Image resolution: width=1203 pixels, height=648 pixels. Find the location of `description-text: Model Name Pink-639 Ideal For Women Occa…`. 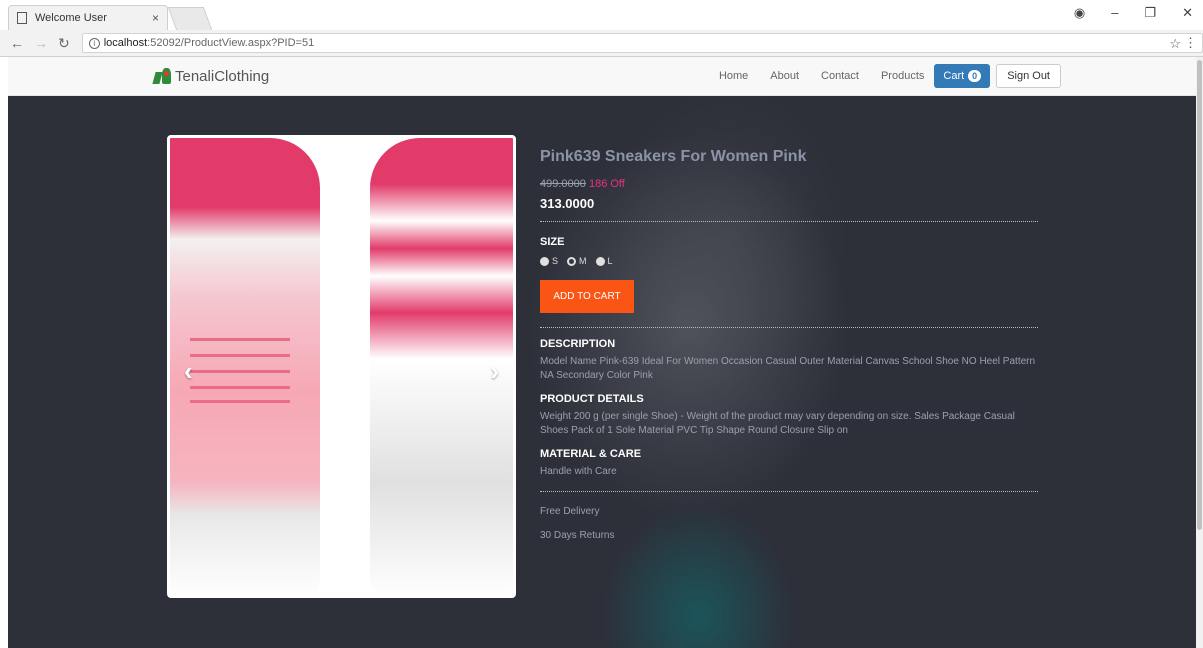

description-text: Model Name Pink-639 Ideal For Women Occa… is located at coordinates (788, 368).